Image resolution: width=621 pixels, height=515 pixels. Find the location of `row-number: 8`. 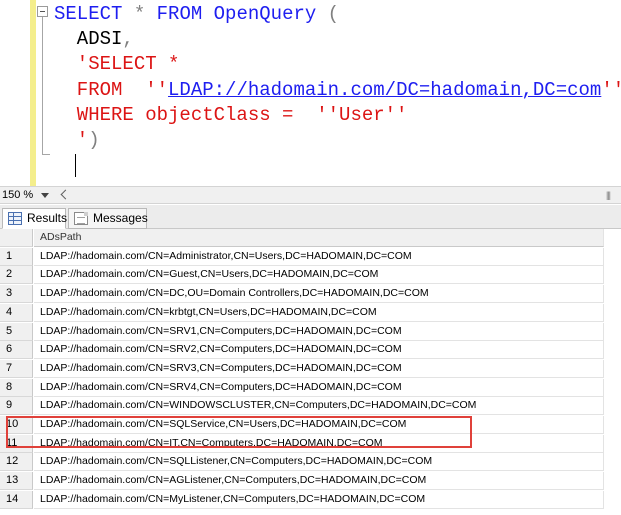

row-number: 8 is located at coordinates (16, 387).